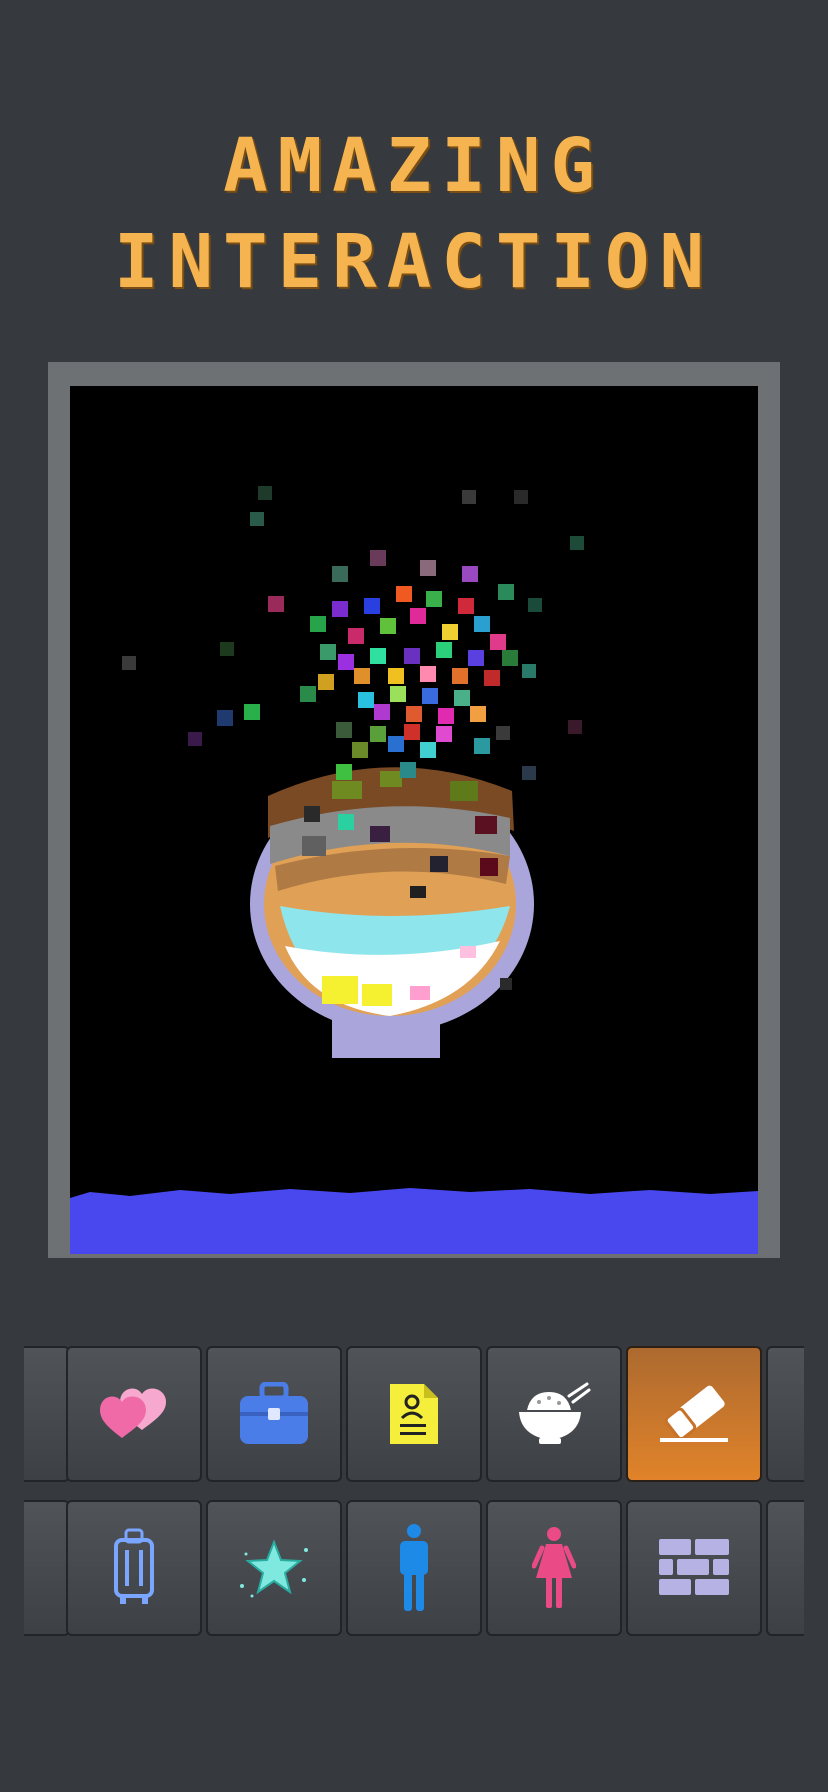  I want to click on bowl-foot, so click(386, 1037).